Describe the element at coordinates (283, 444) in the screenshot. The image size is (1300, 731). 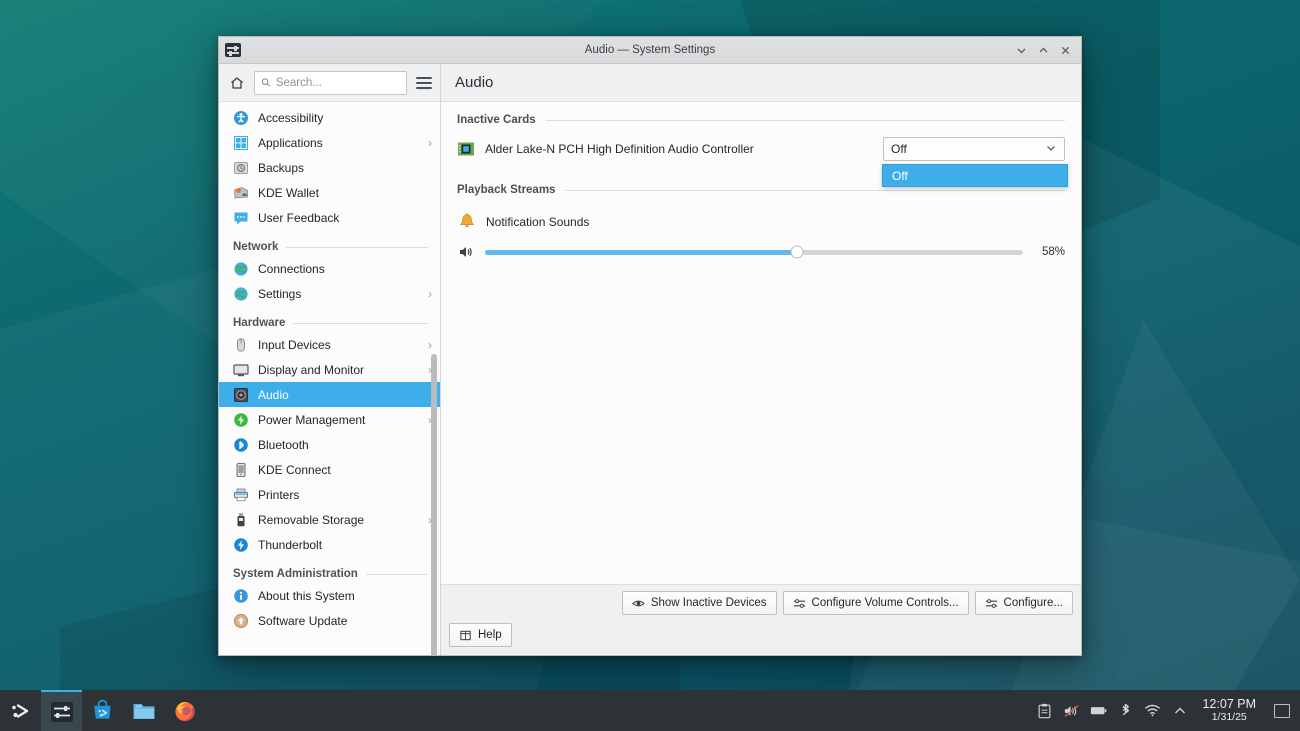
I see `sidebar-item-label: Bluetooth` at that location.